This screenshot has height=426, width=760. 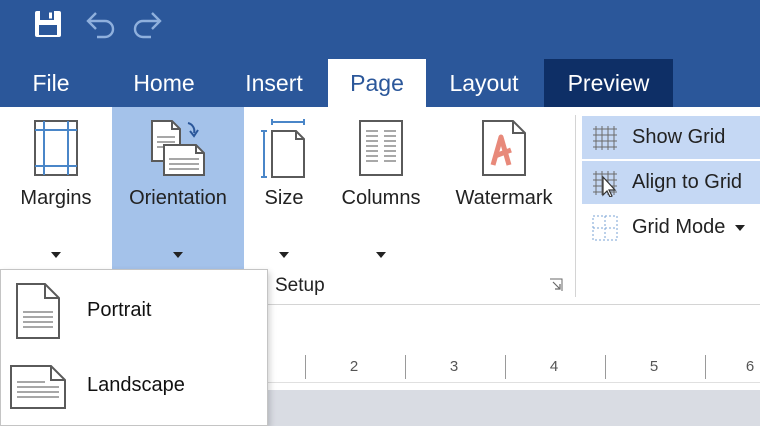 I want to click on columns-icon, so click(x=381, y=150).